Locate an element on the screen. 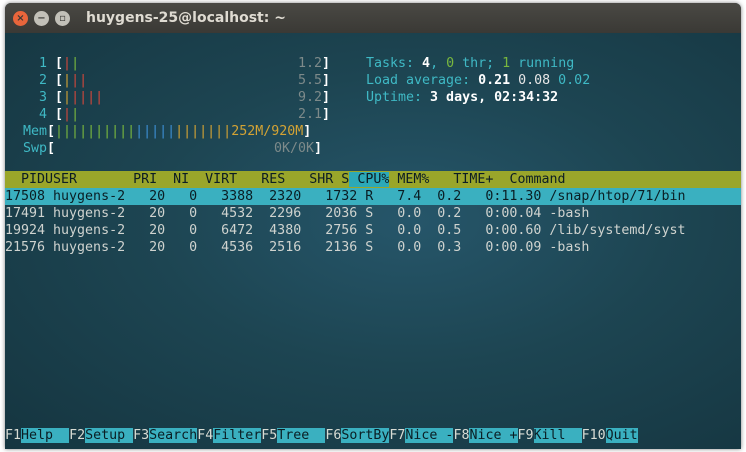  cpu-label: 4 is located at coordinates (39, 114).